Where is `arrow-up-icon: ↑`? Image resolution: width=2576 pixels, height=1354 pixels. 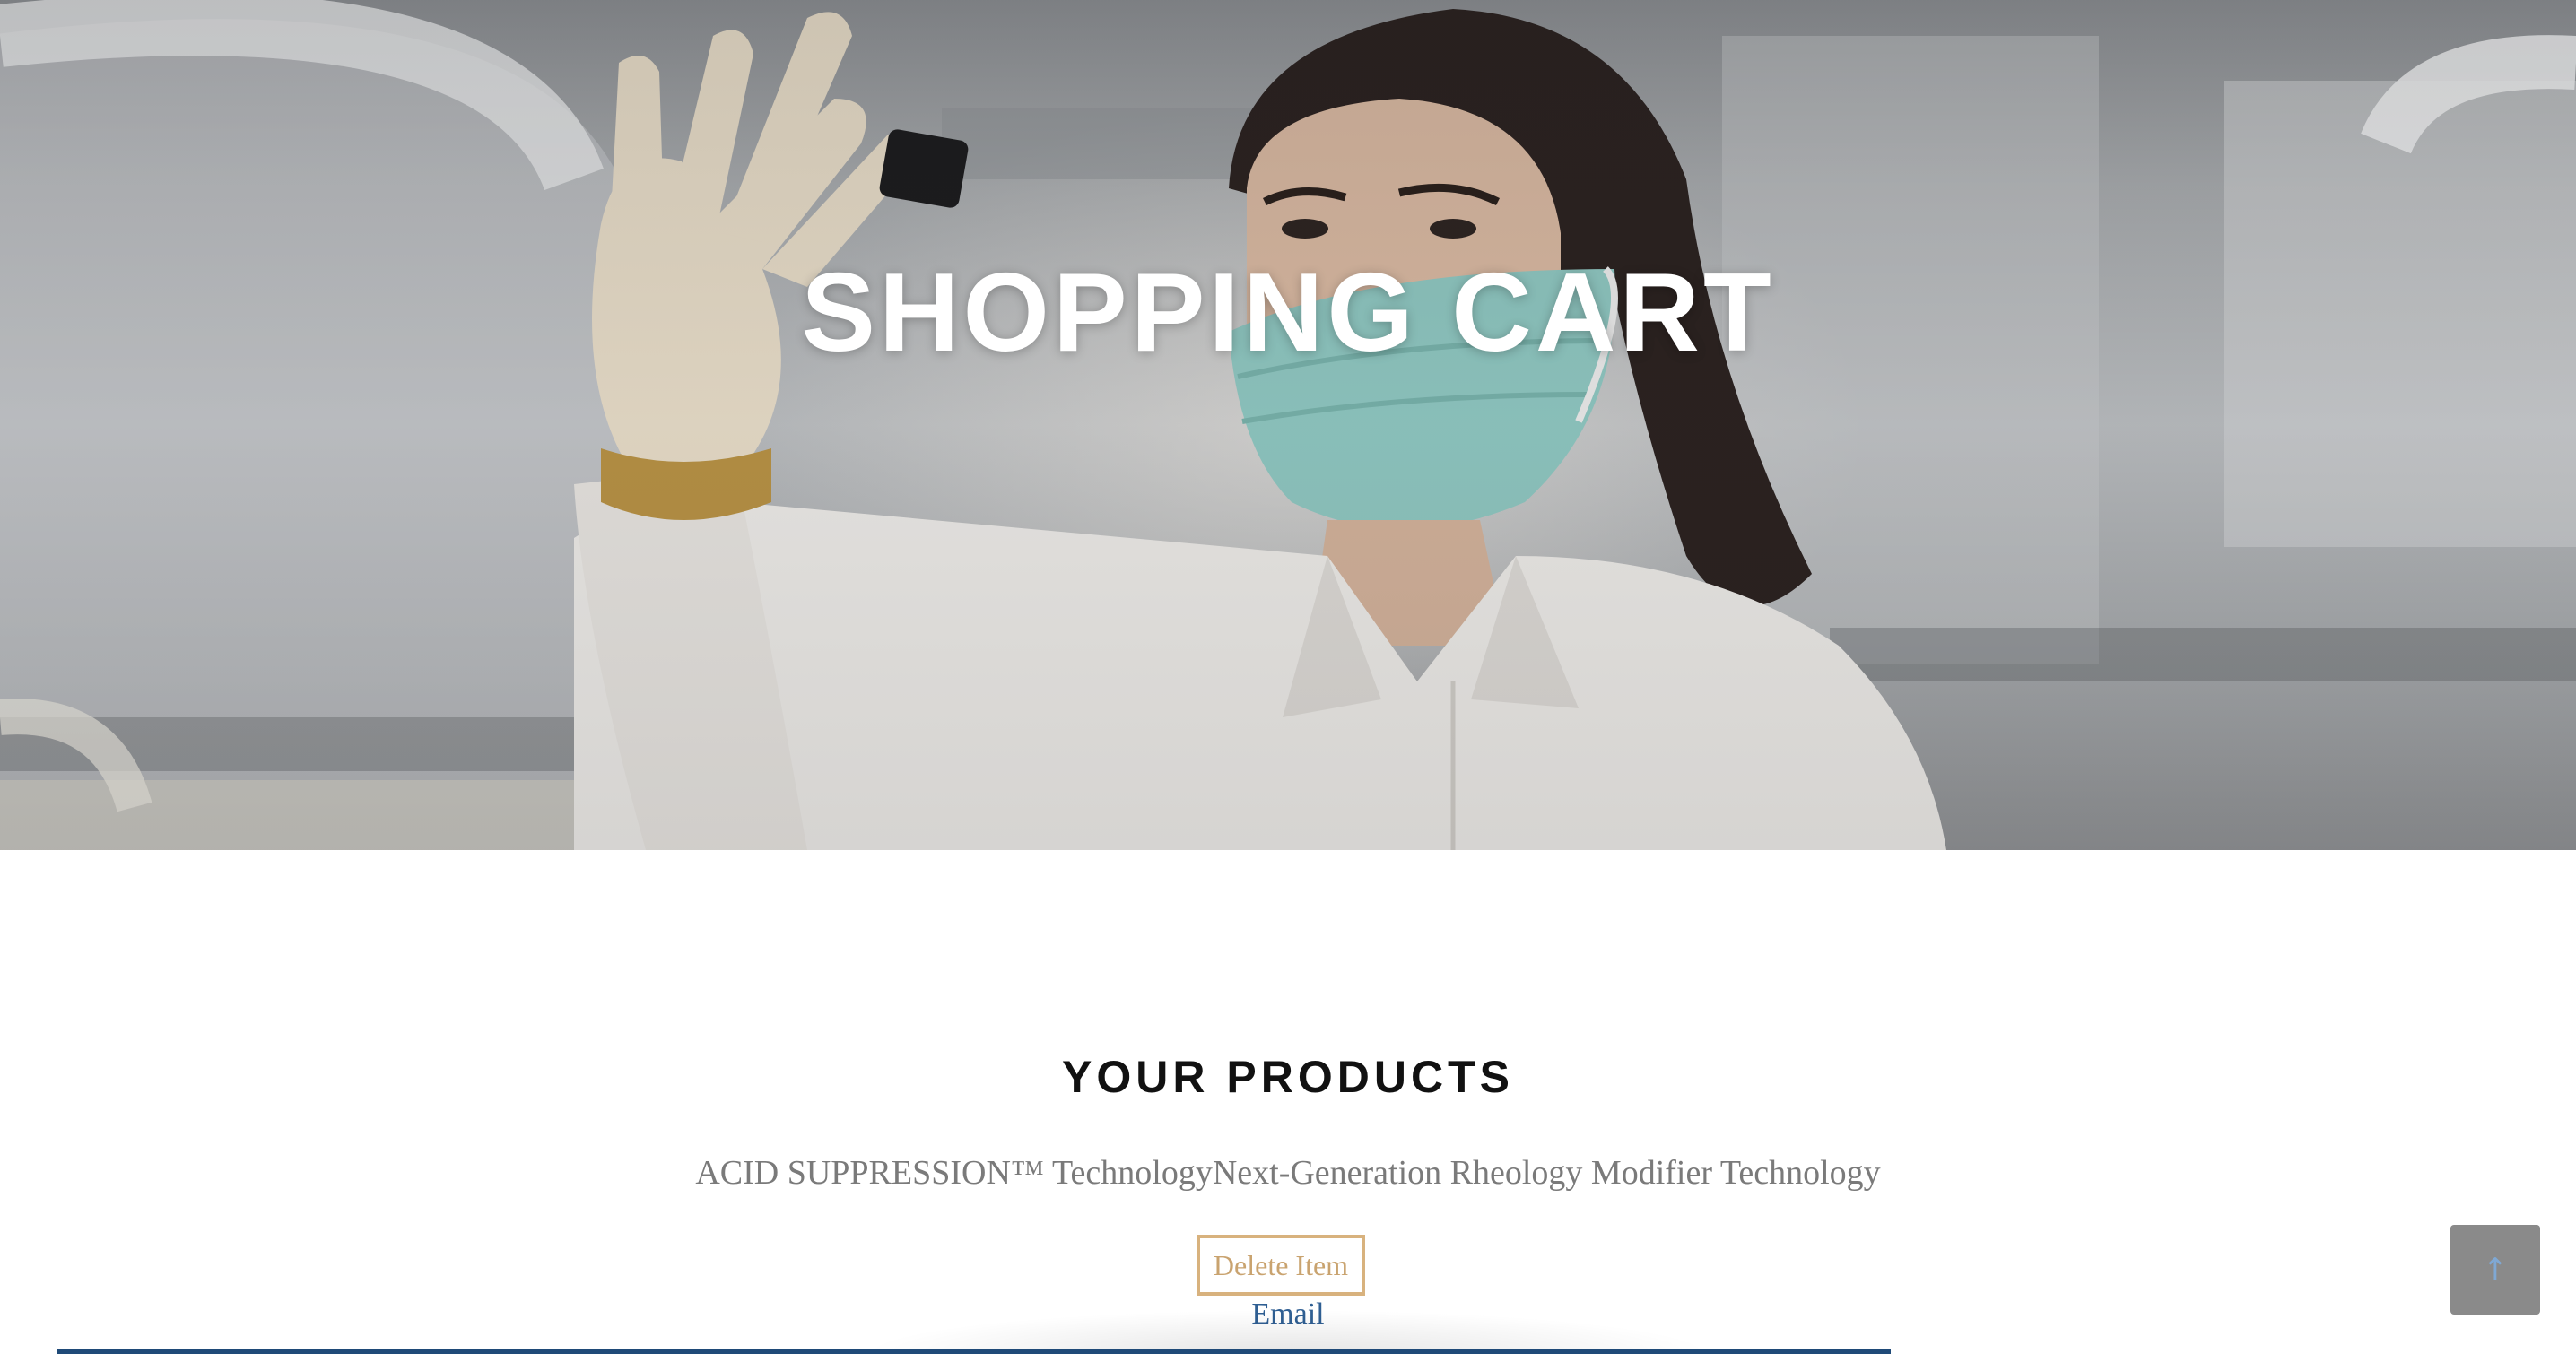
arrow-up-icon: ↑ is located at coordinates (2495, 1270).